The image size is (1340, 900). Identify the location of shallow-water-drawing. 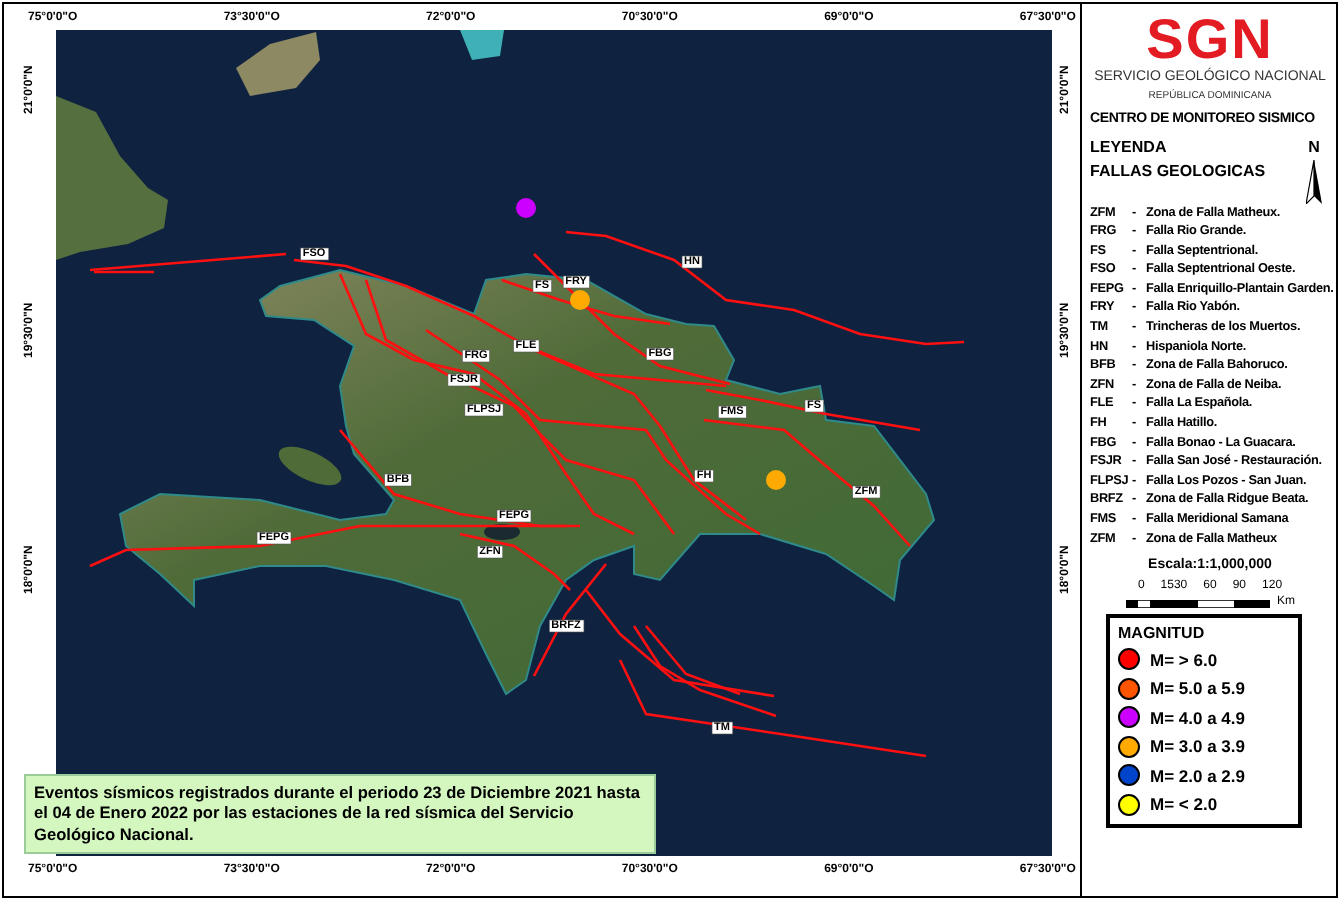
(482, 45).